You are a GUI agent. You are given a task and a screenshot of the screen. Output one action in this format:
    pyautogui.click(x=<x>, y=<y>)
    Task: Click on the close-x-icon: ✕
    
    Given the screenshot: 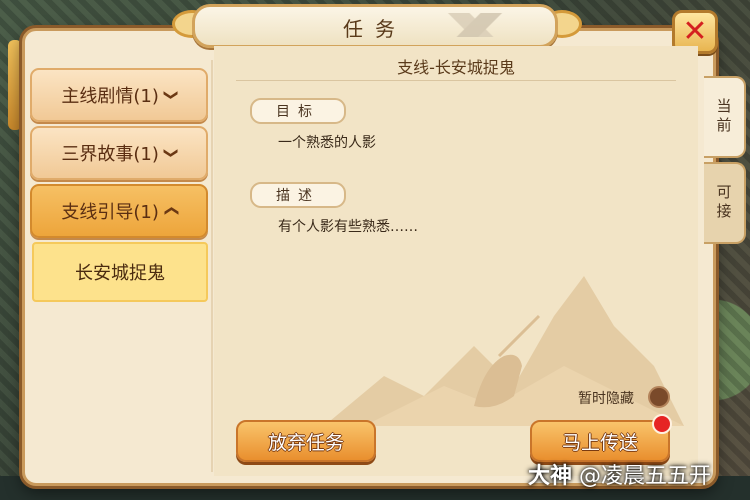 What is the action you would take?
    pyautogui.click(x=695, y=31)
    